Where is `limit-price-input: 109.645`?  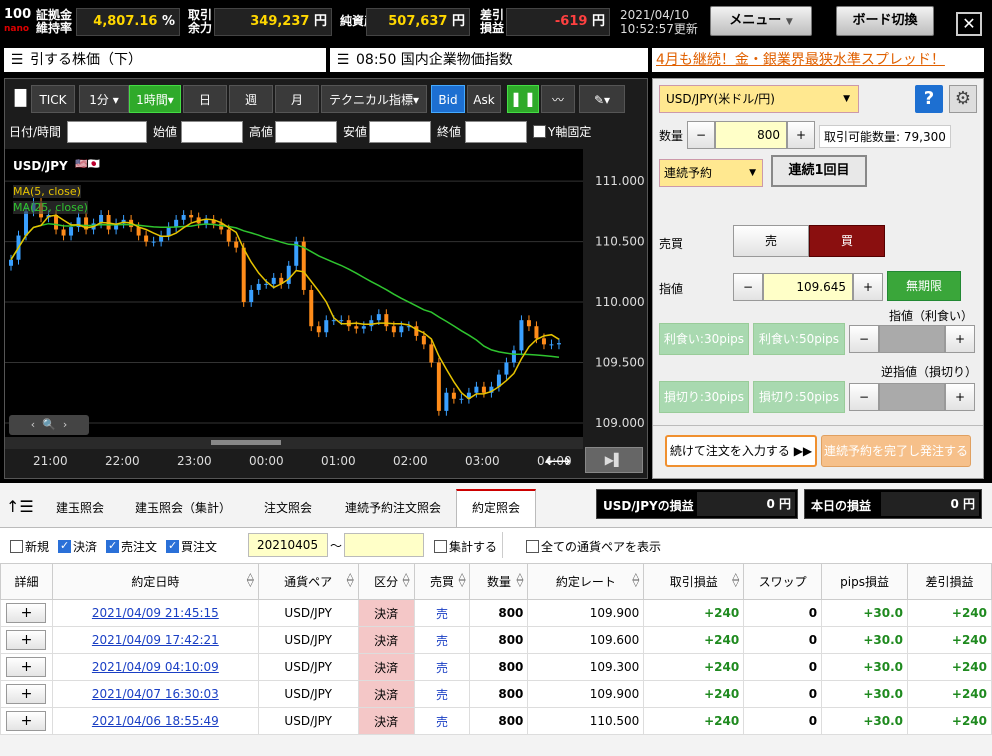
limit-price-input: 109.645 is located at coordinates (808, 287).